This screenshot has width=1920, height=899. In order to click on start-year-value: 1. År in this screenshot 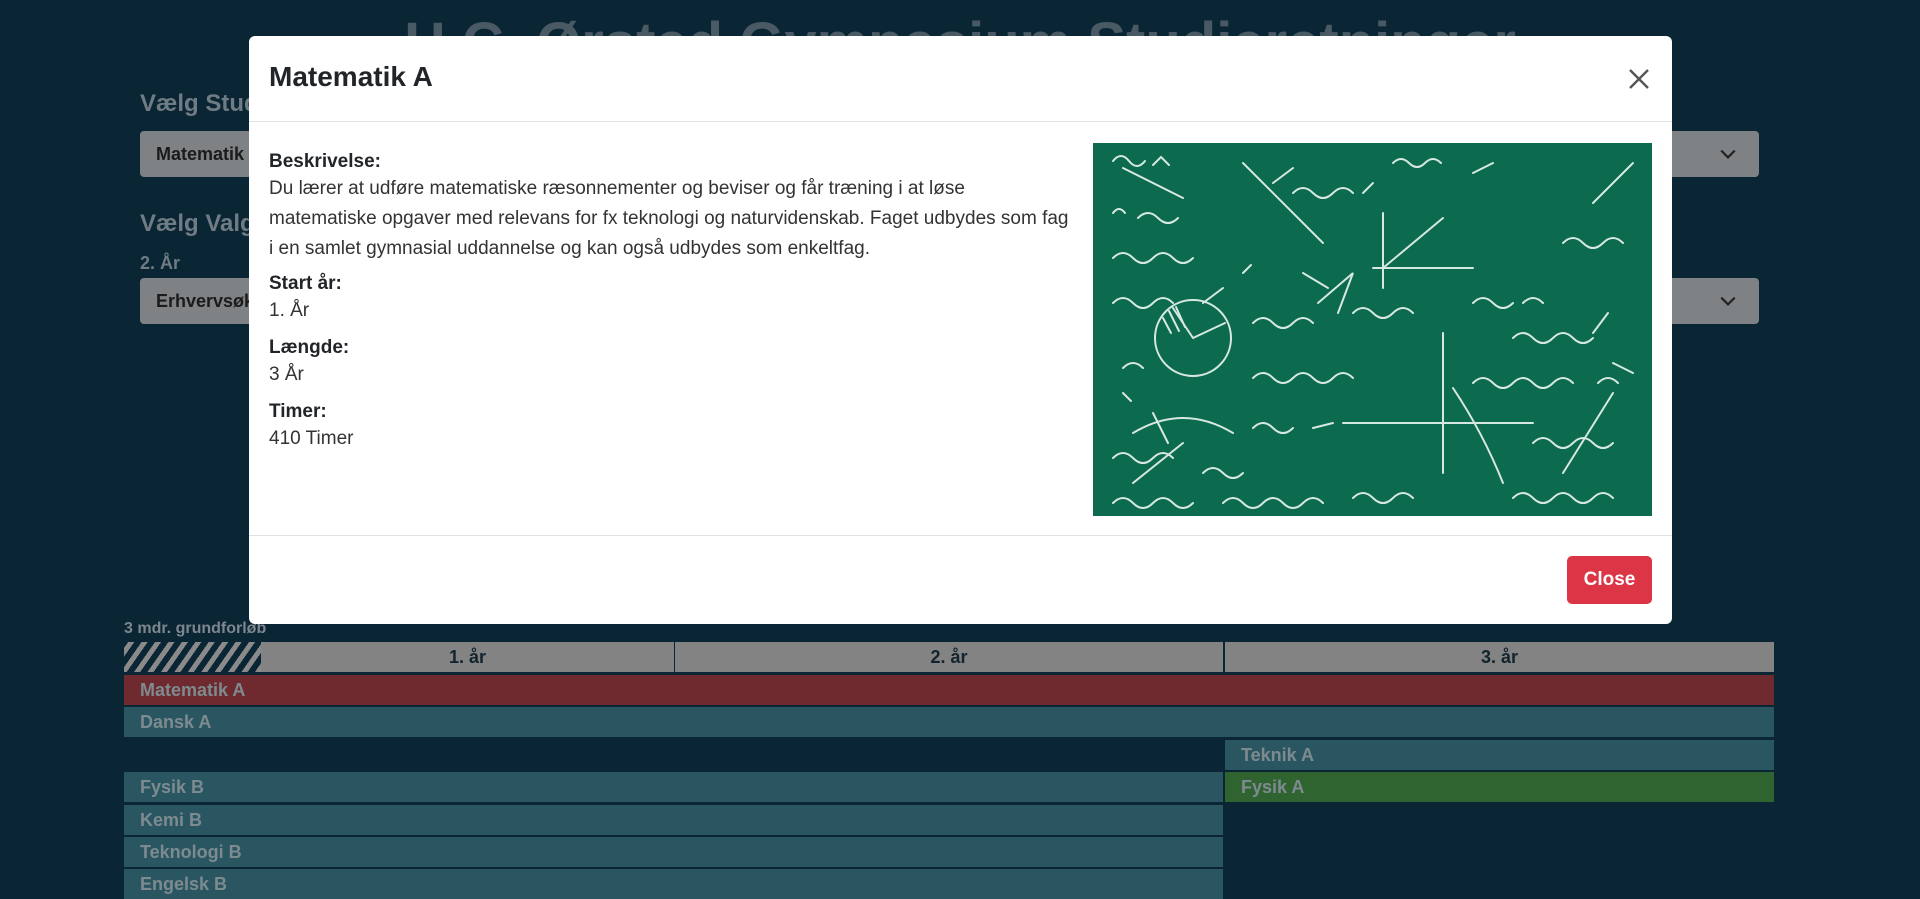, I will do `click(289, 310)`.